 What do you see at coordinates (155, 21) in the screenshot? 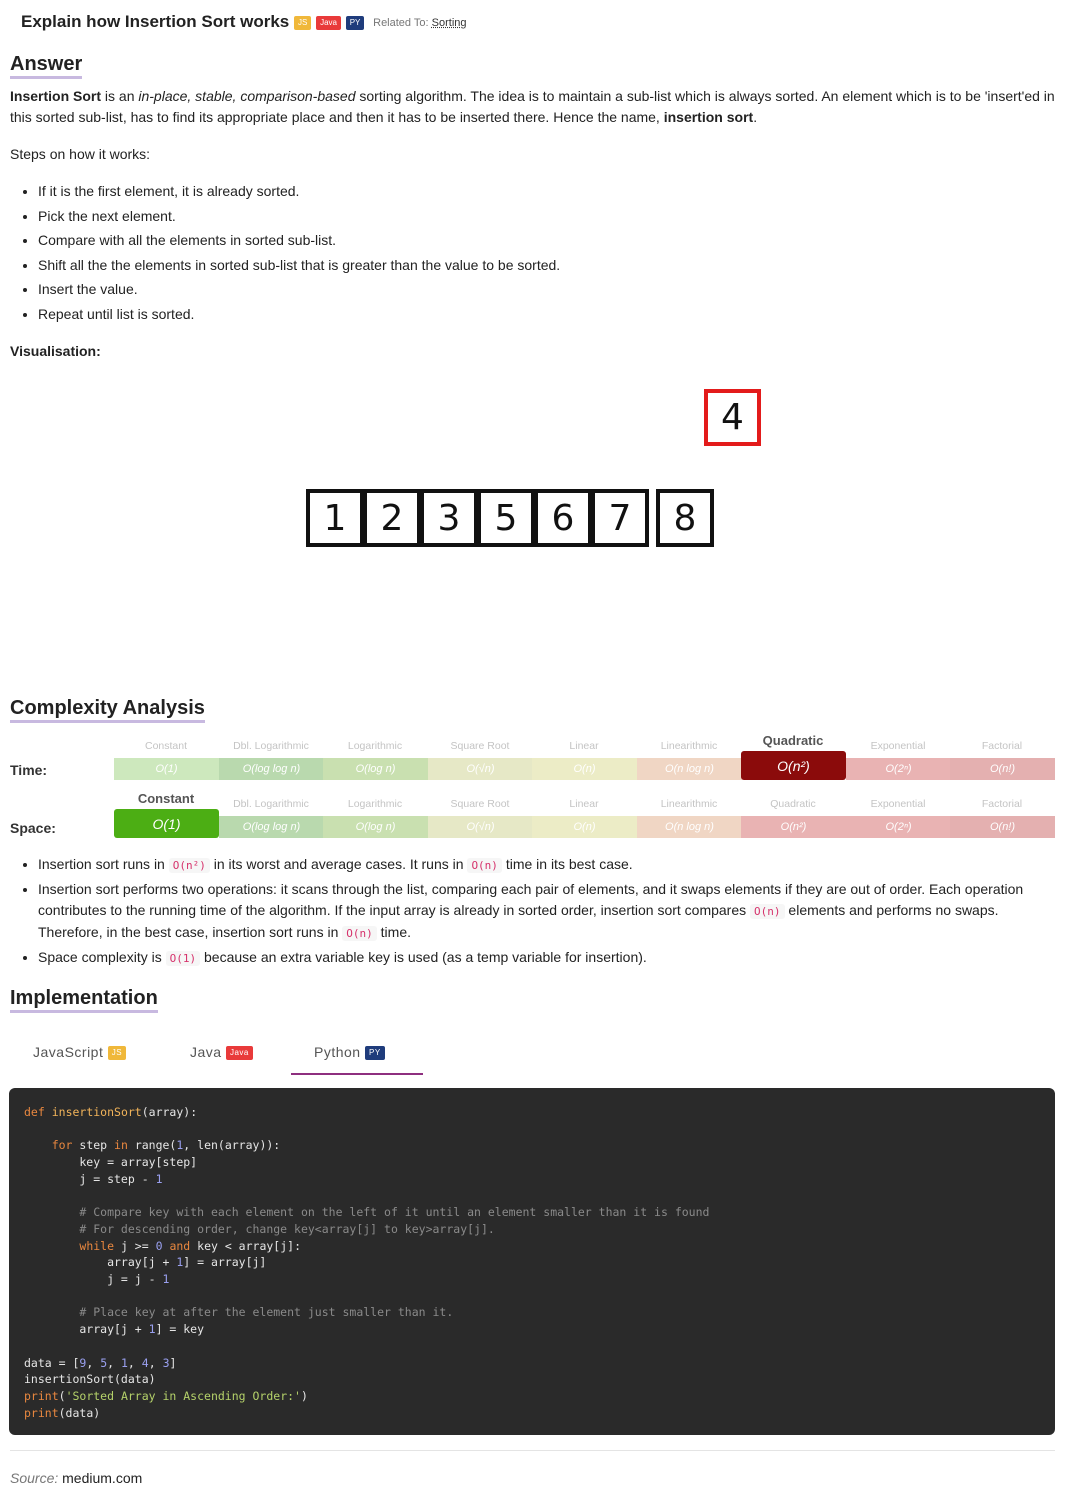
I see `page-title: Explain how Insertion Sort works` at bounding box center [155, 21].